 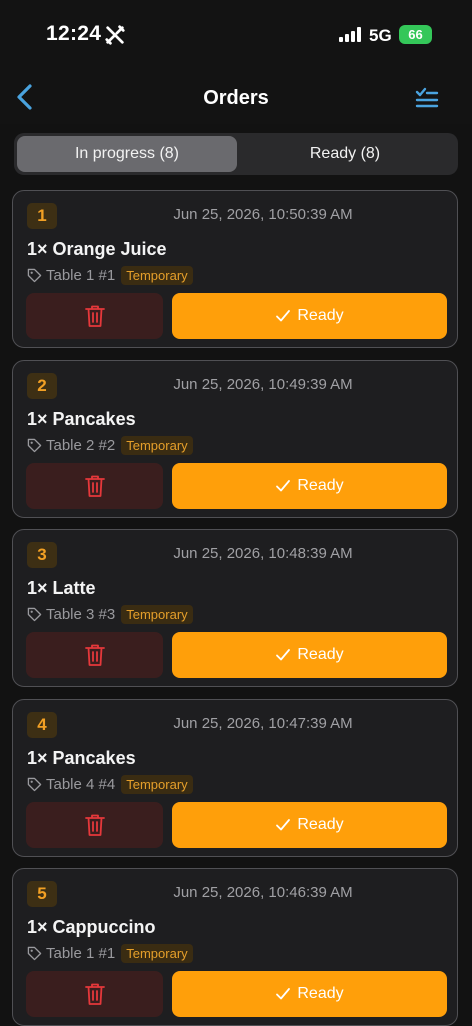 I want to click on navigation-bar: Orders, so click(x=236, y=98).